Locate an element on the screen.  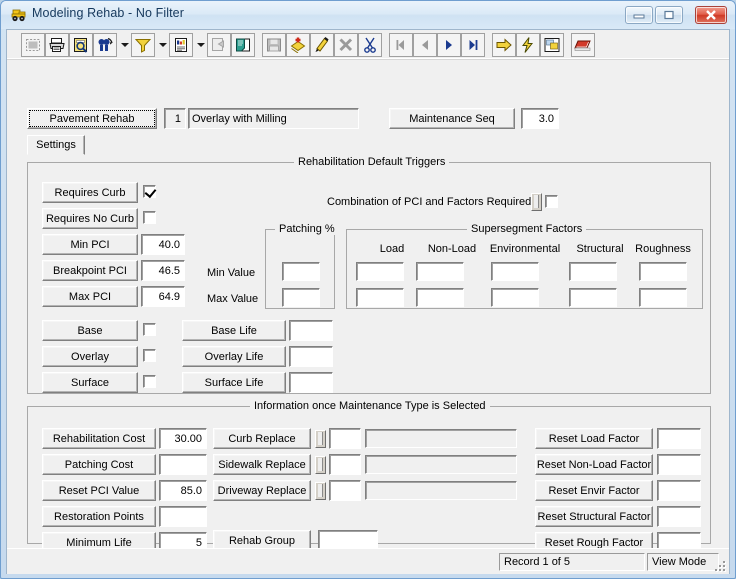
min-pci-button: Min PCI is located at coordinates (90, 244).